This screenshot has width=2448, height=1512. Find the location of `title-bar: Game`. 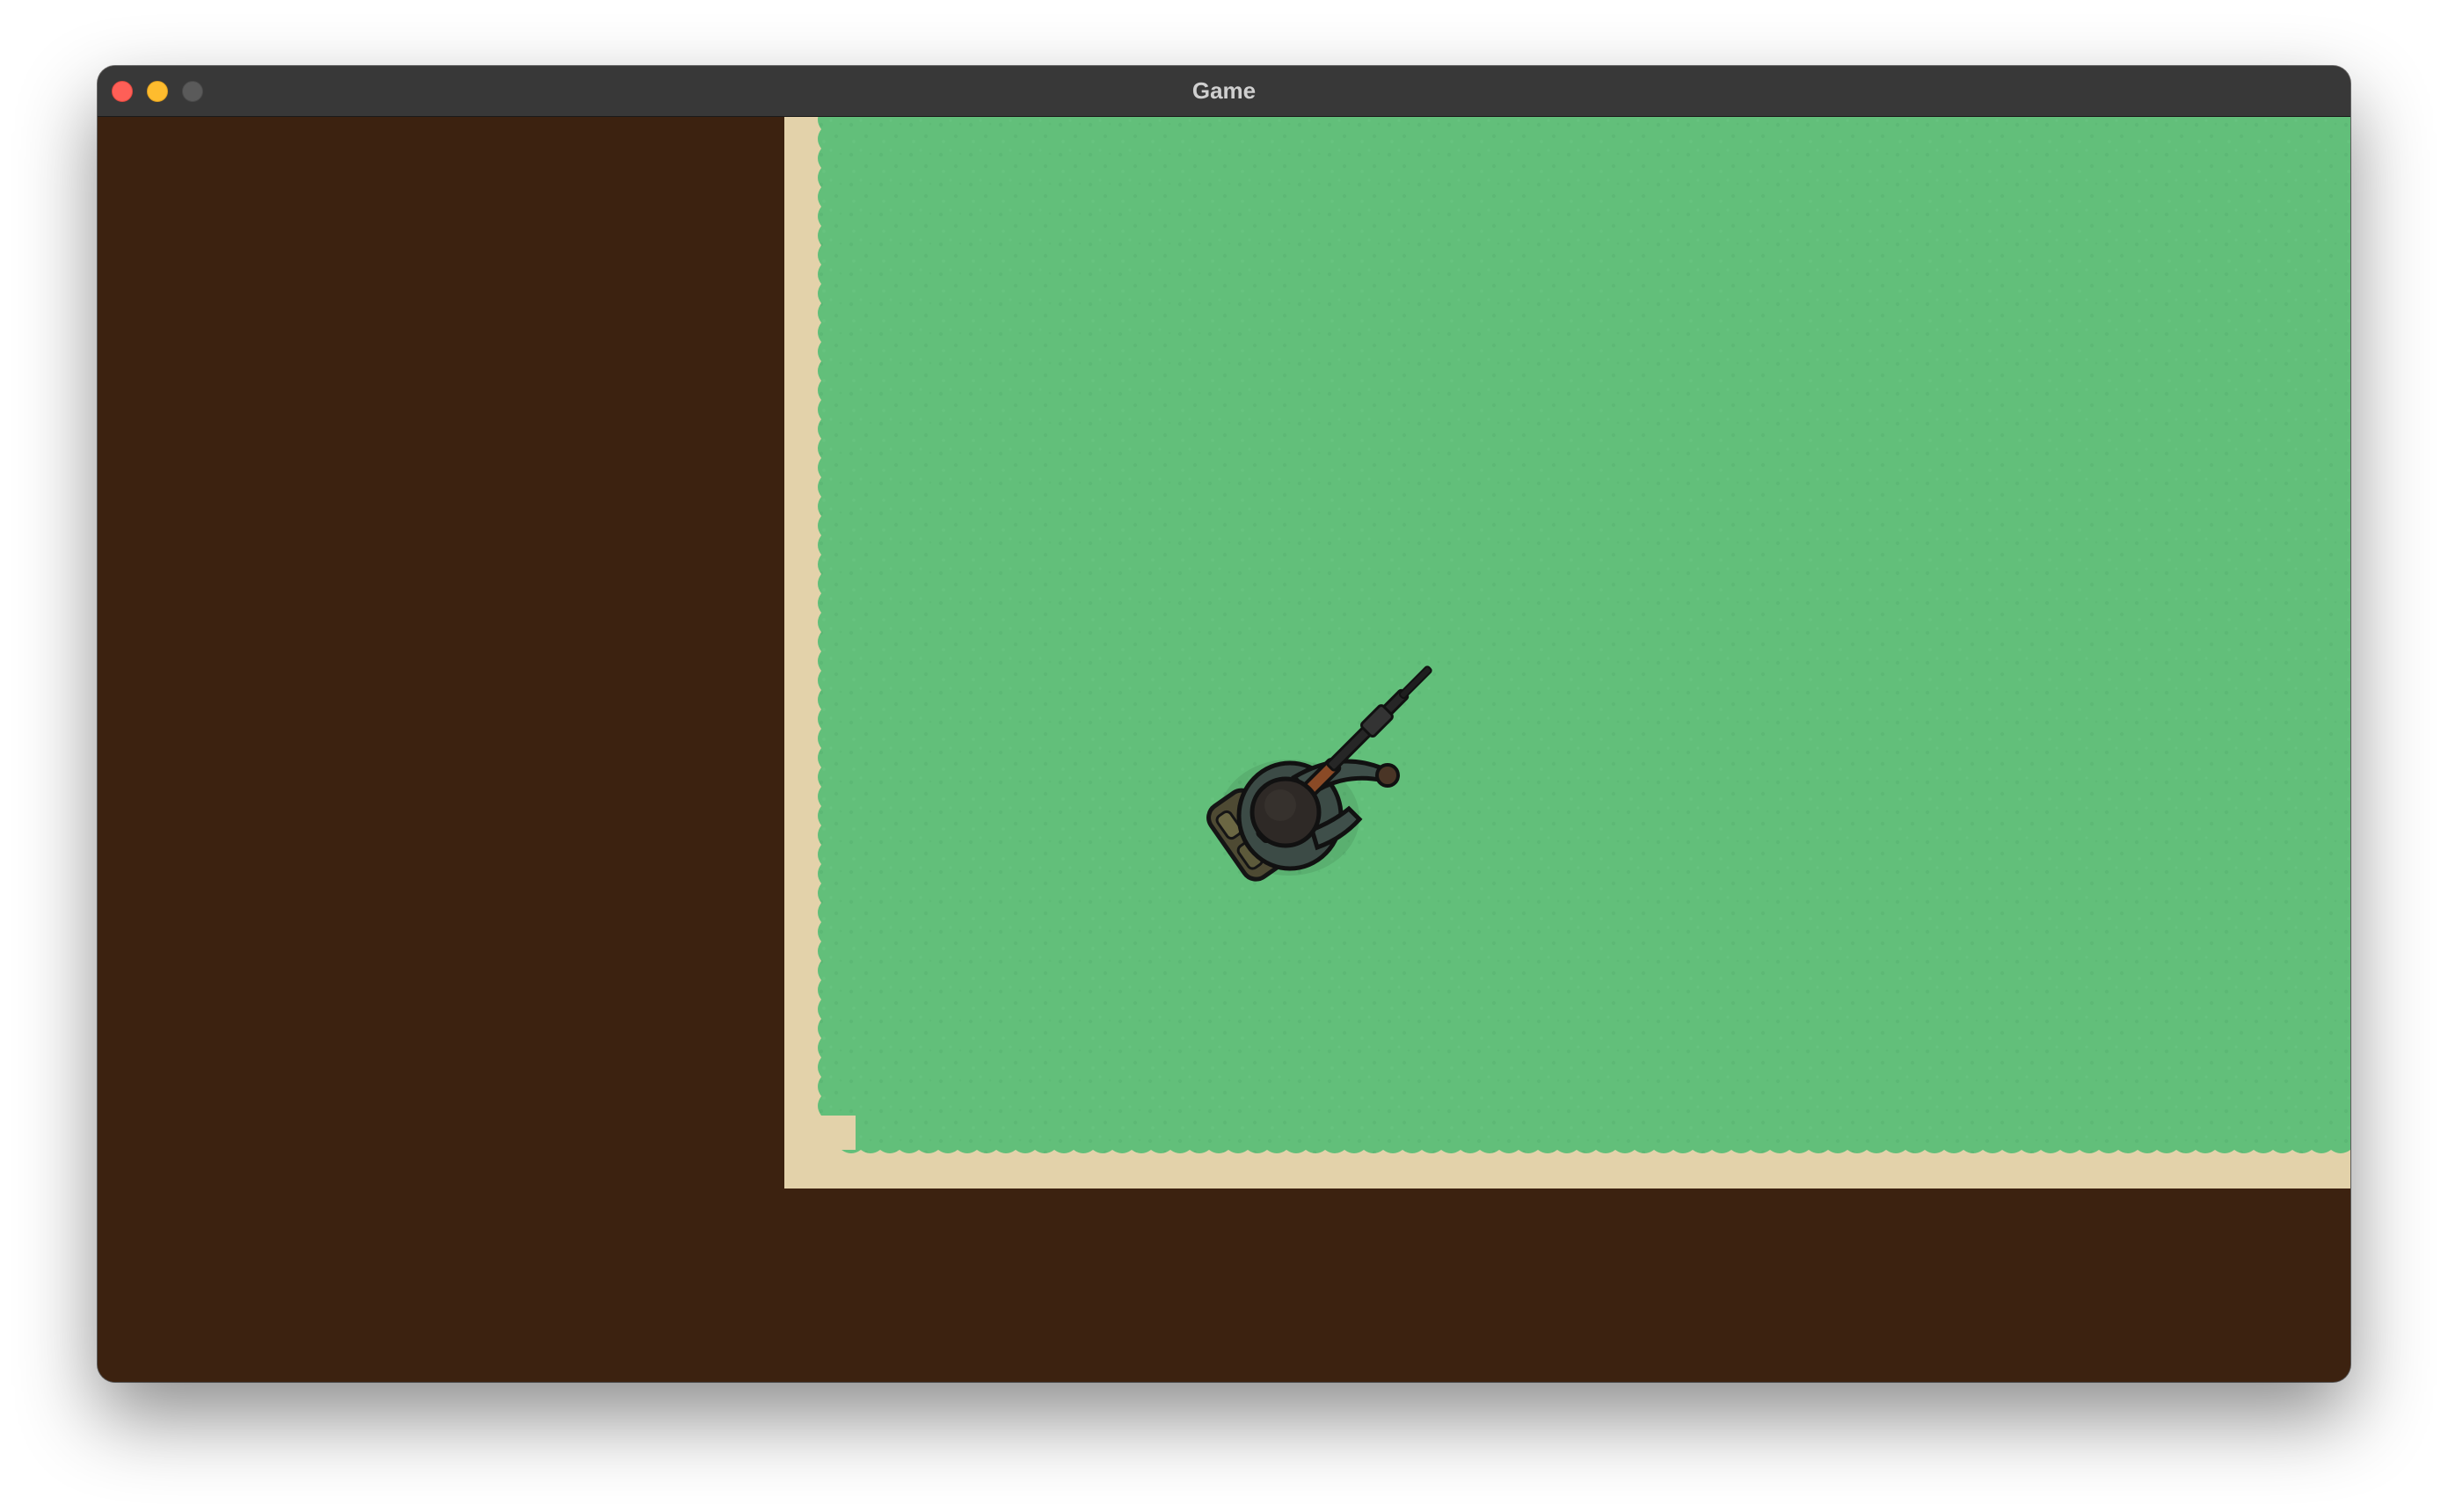

title-bar: Game is located at coordinates (1224, 92).